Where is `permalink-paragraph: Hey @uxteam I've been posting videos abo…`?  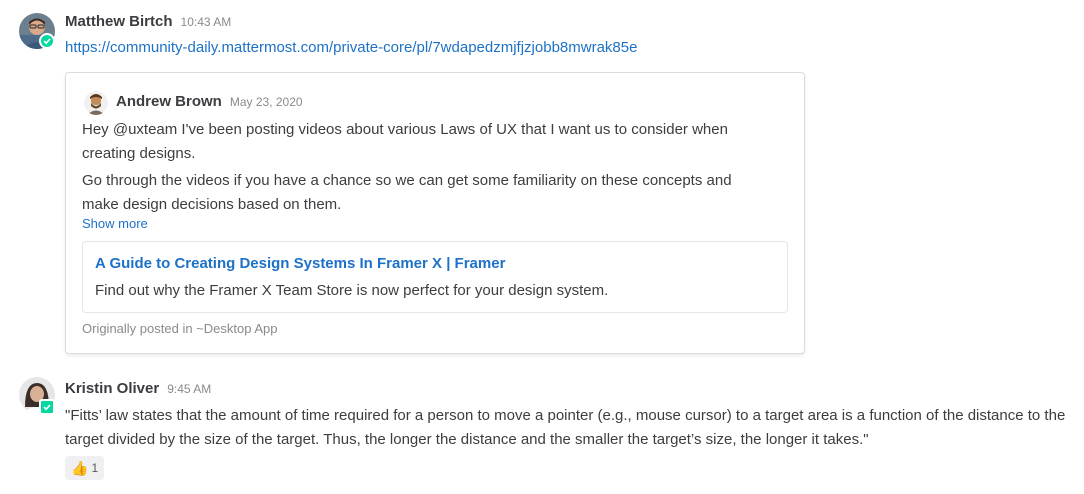
permalink-paragraph: Hey @uxteam I've been posting videos abo… is located at coordinates (405, 141).